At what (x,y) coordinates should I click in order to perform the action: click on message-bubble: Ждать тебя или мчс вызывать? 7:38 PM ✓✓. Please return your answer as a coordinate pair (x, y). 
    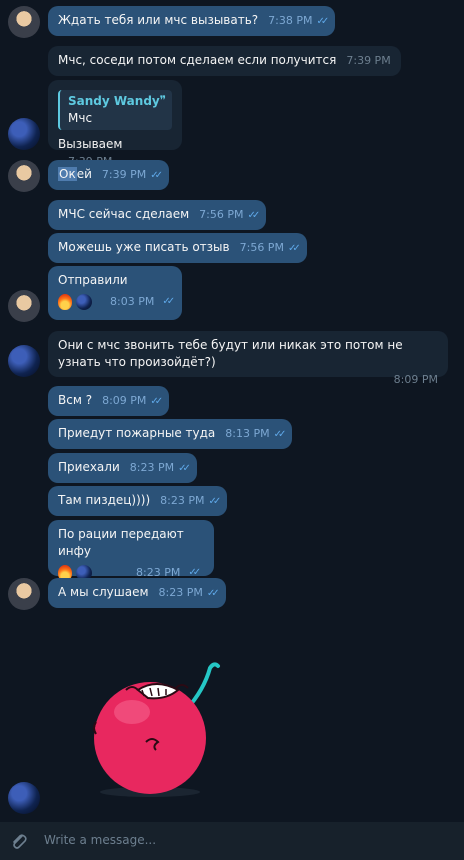
    Looking at the image, I should click on (192, 21).